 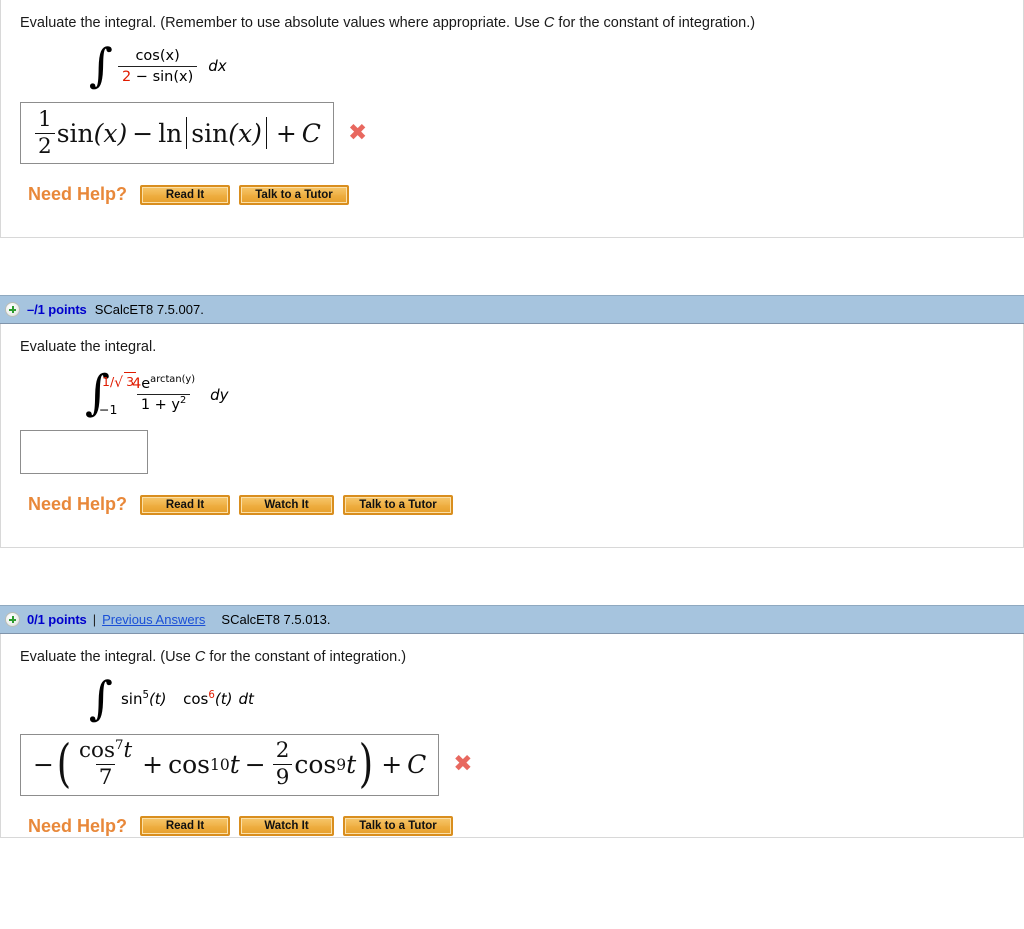 I want to click on fraction-numerator: 4earctan(y), so click(x=163, y=384).